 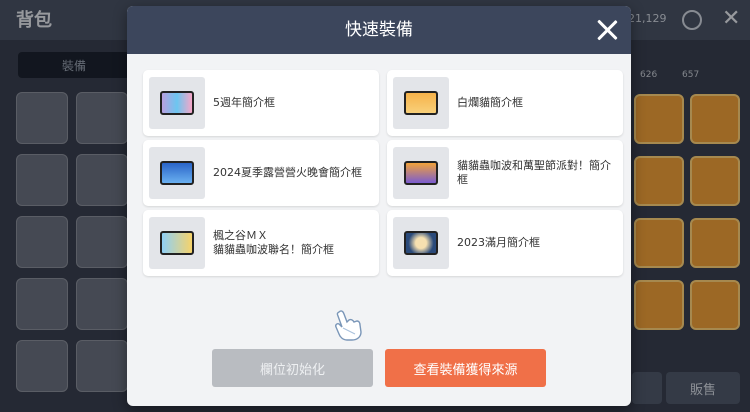 I want to click on frame-item: 2024夏季露營營火晚會簡介框, so click(x=261, y=173).